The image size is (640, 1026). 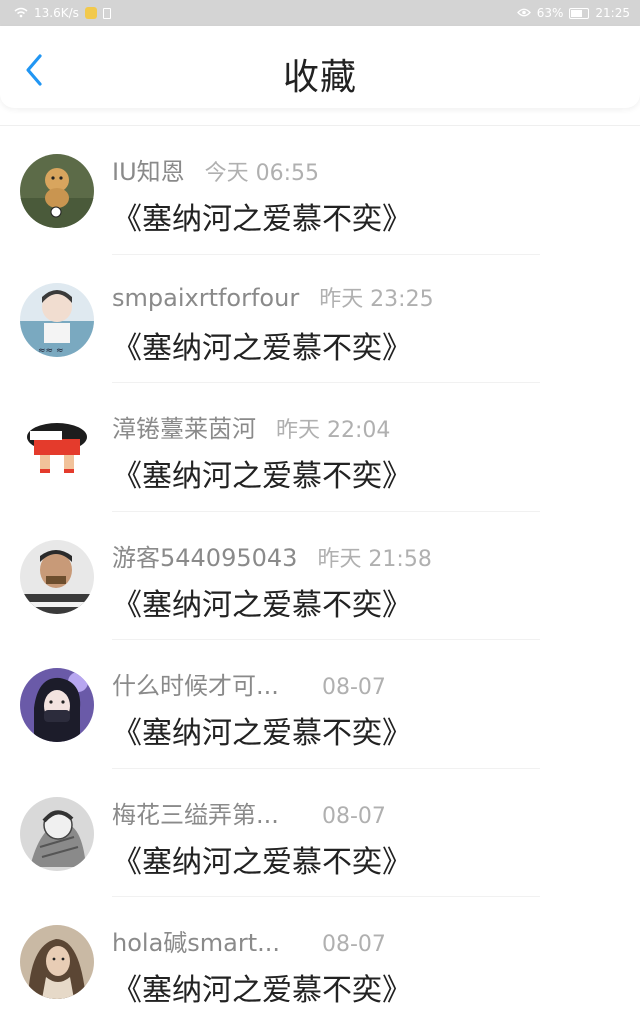 I want to click on list-item: 漳锩薹莱茵河 昨天 22:04 《塞纳河之爱慕不奕》, so click(x=320, y=447).